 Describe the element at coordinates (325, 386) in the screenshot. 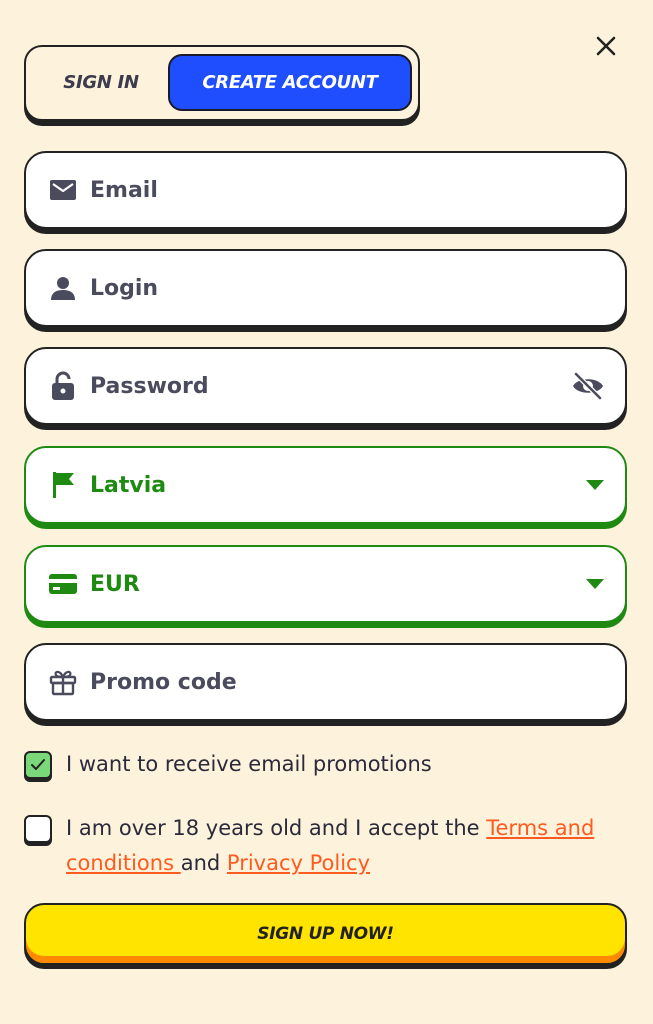

I see `password-field: Password` at that location.